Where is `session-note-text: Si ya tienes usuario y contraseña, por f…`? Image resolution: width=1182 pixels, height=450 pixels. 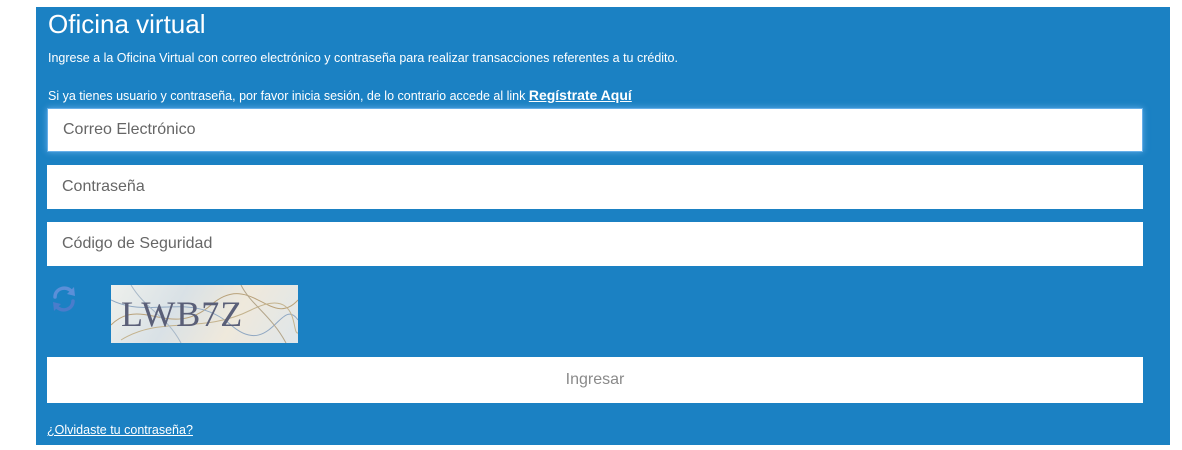 session-note-text: Si ya tienes usuario y contraseña, por f… is located at coordinates (287, 96).